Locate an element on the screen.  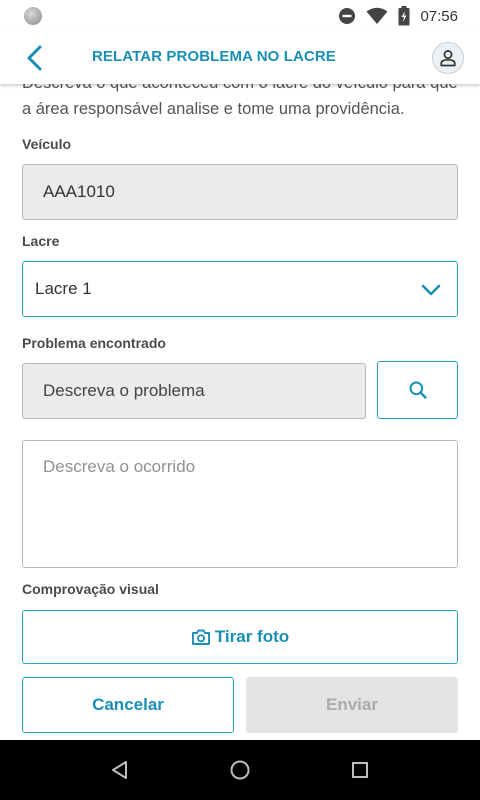
square-recents-icon is located at coordinates (360, 770).